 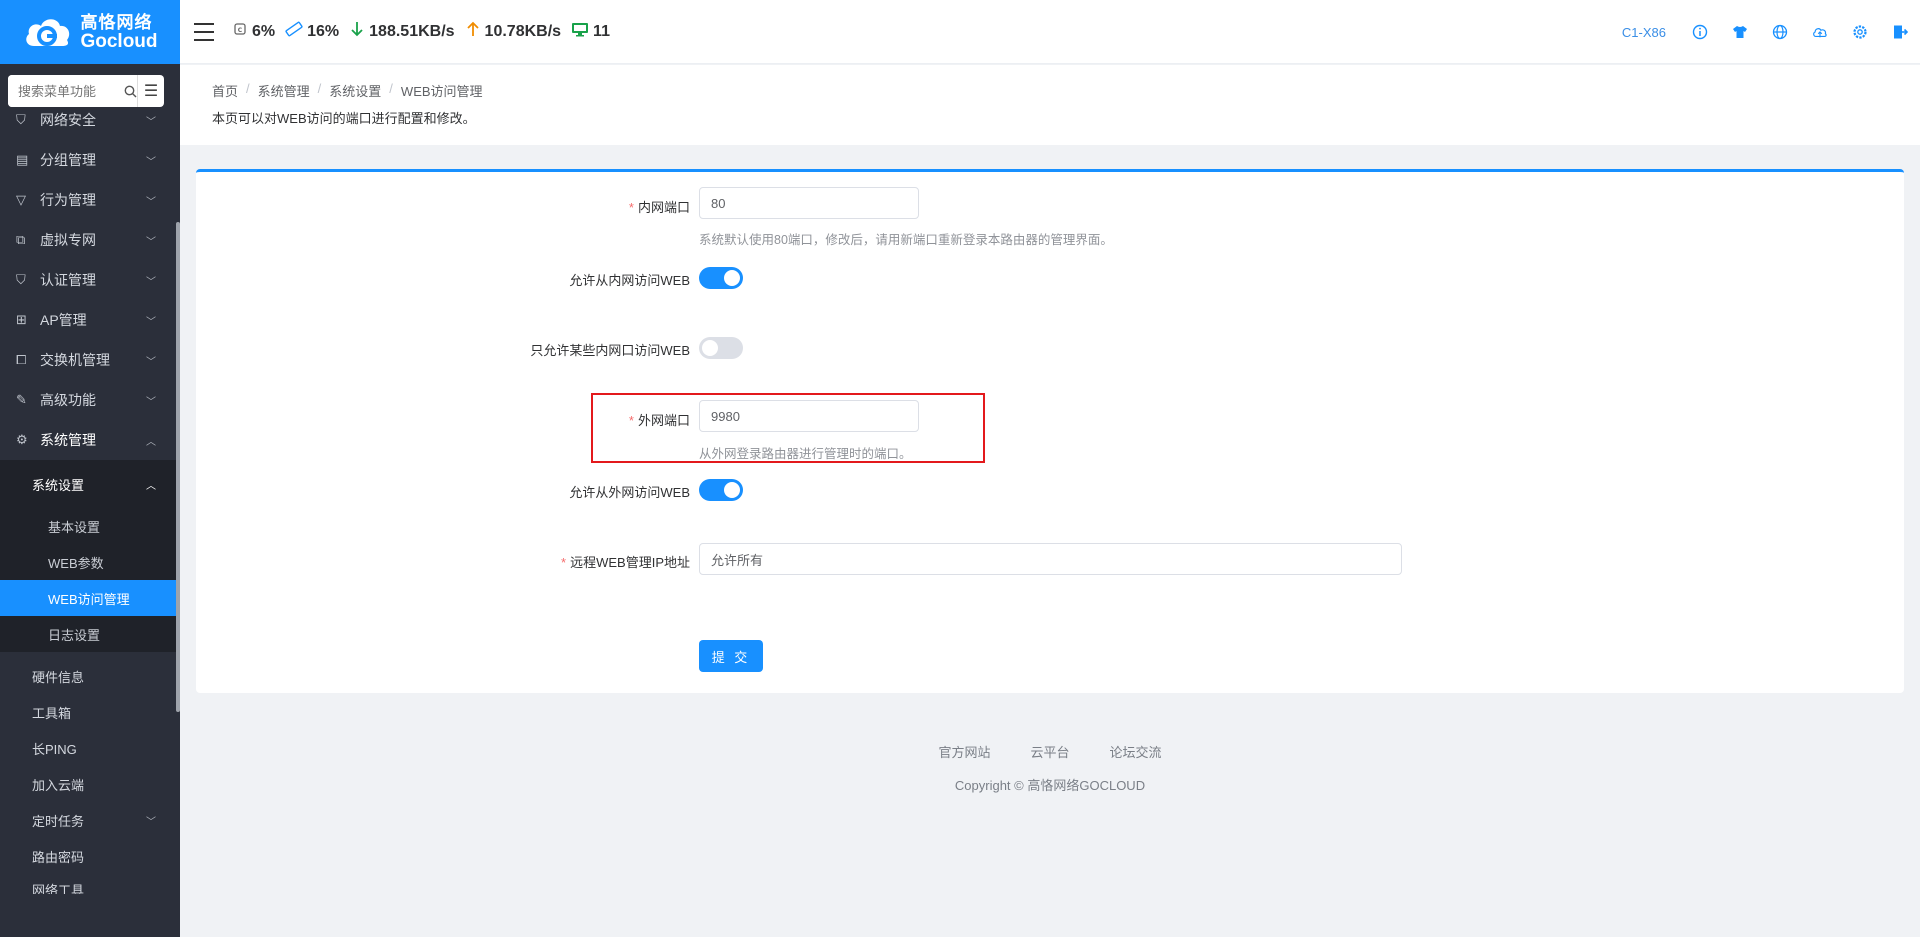 What do you see at coordinates (659, 420) in the screenshot?
I see `wan-port-label: * 外网端口` at bounding box center [659, 420].